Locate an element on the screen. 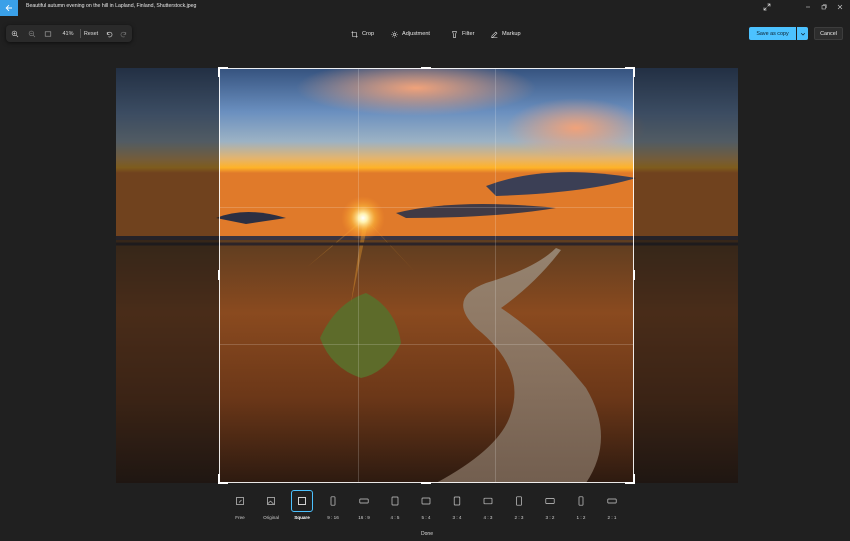 The image size is (850, 541). close-button is located at coordinates (840, 7).